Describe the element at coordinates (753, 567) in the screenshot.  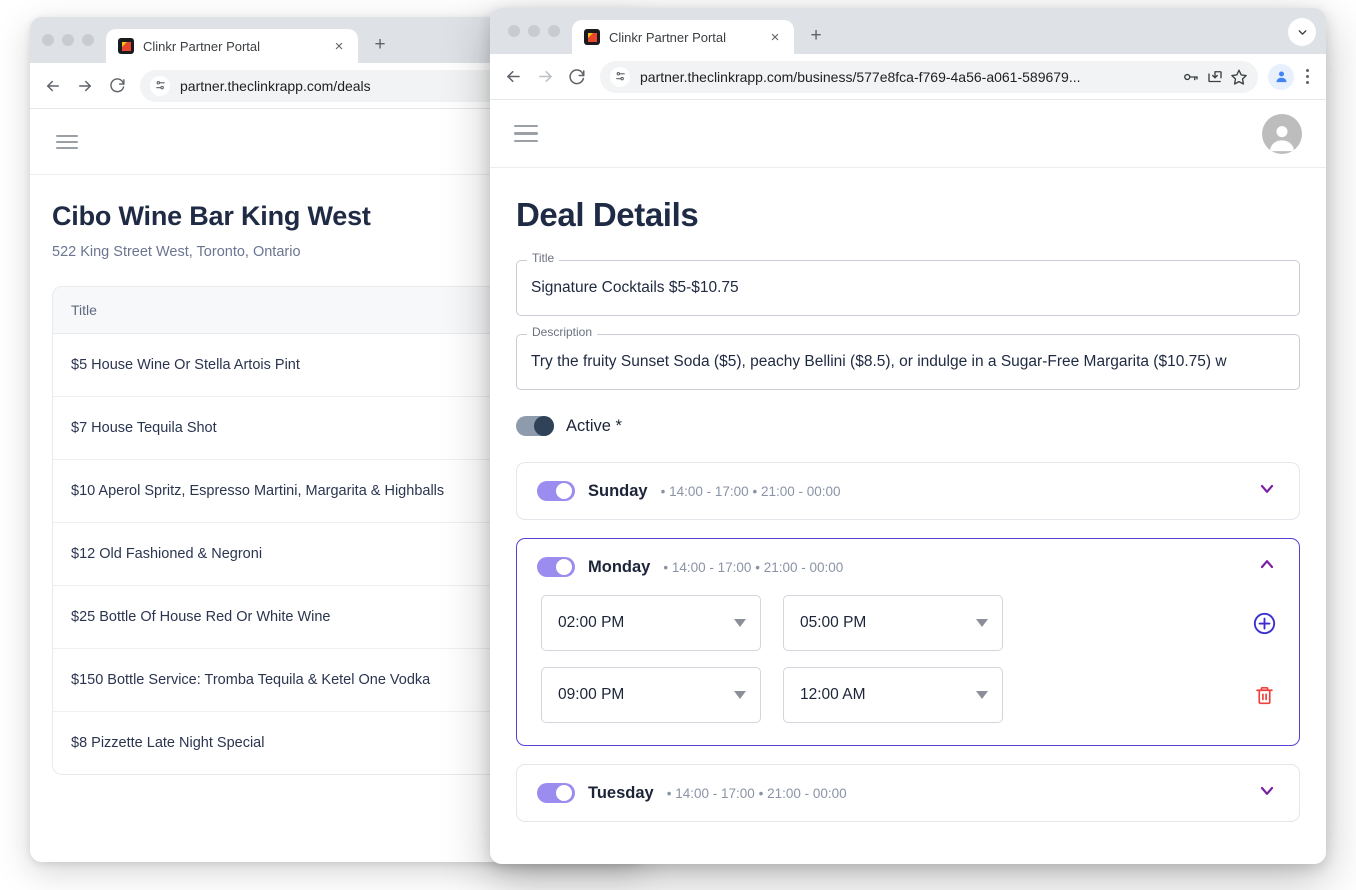
I see `day-times-monday: • 14:00 - 17:00 • 21:00 - 00:00` at that location.